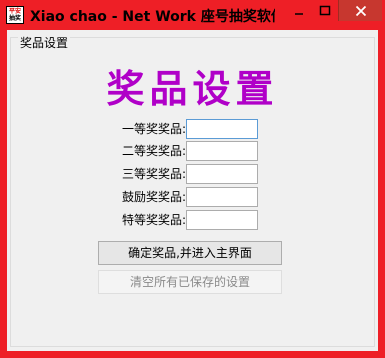  What do you see at coordinates (153, 129) in the screenshot?
I see `first-prize-label: 一等奖奖品:` at bounding box center [153, 129].